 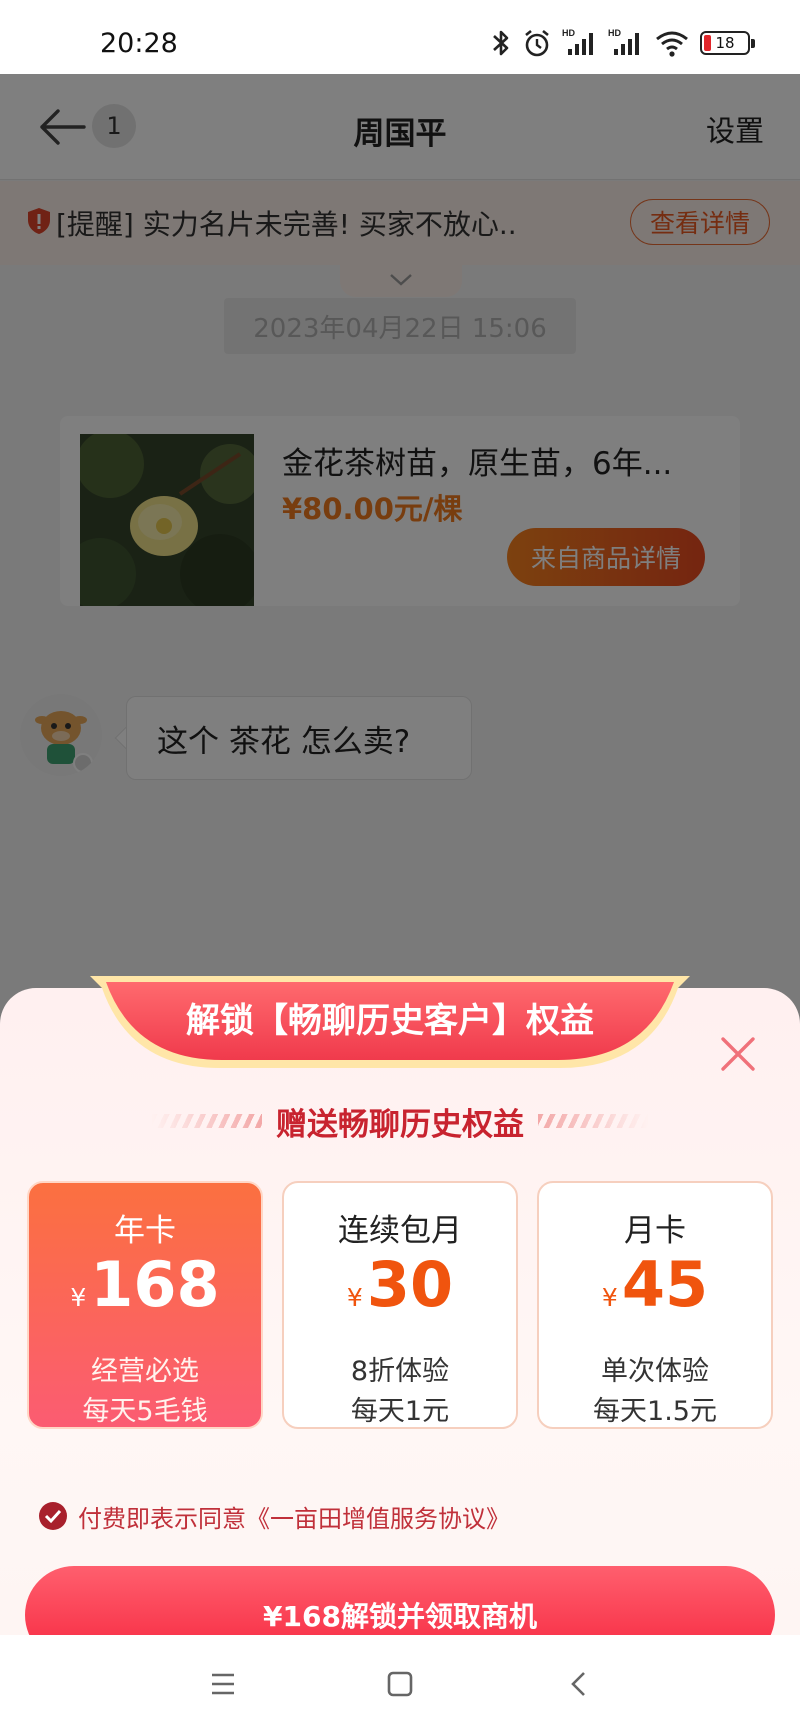 What do you see at coordinates (577, 41) in the screenshot?
I see `signal-hd-icon: HD` at bounding box center [577, 41].